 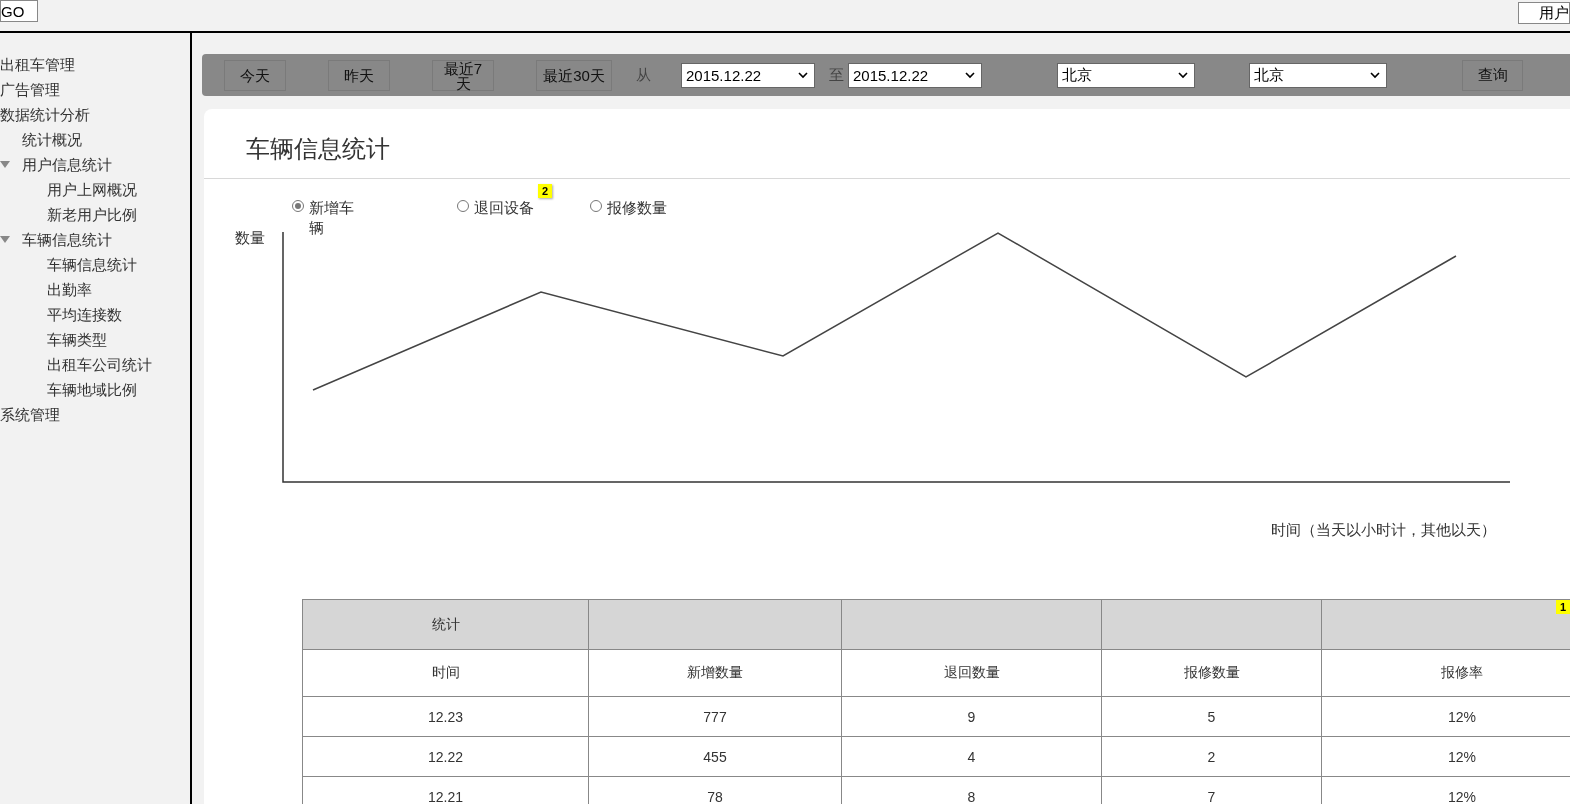 What do you see at coordinates (445, 673) in the screenshot?
I see `column-header: 时间` at bounding box center [445, 673].